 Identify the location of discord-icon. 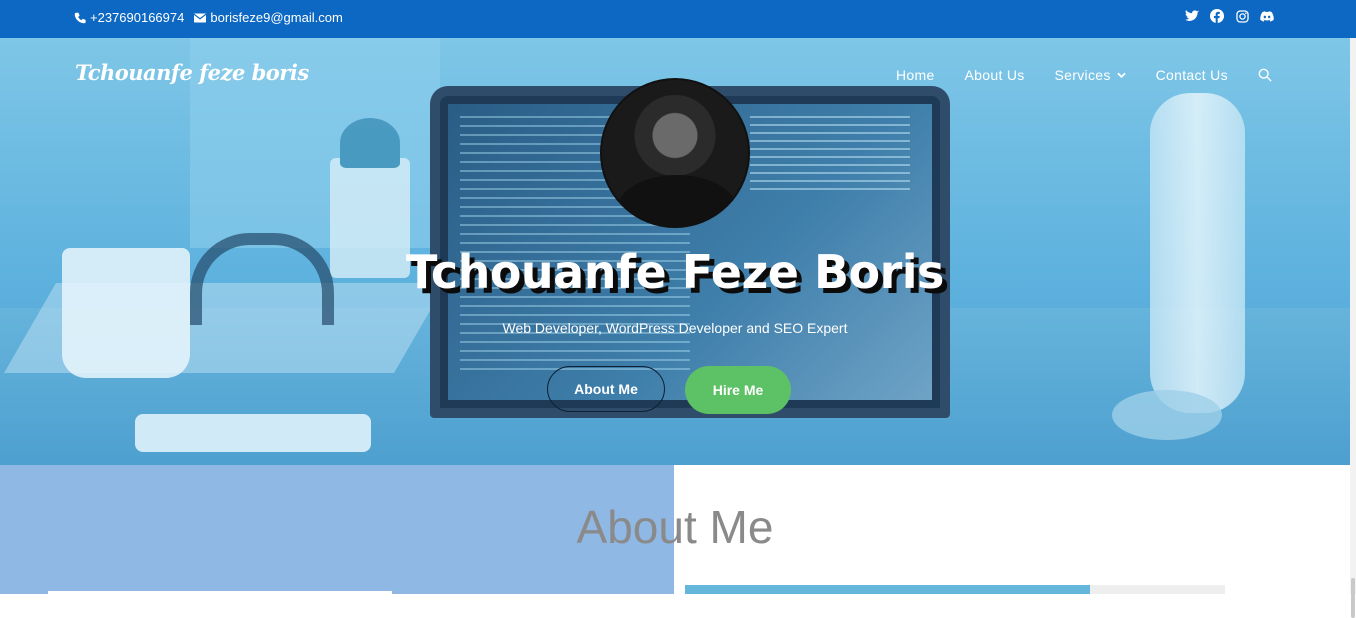
(1267, 16).